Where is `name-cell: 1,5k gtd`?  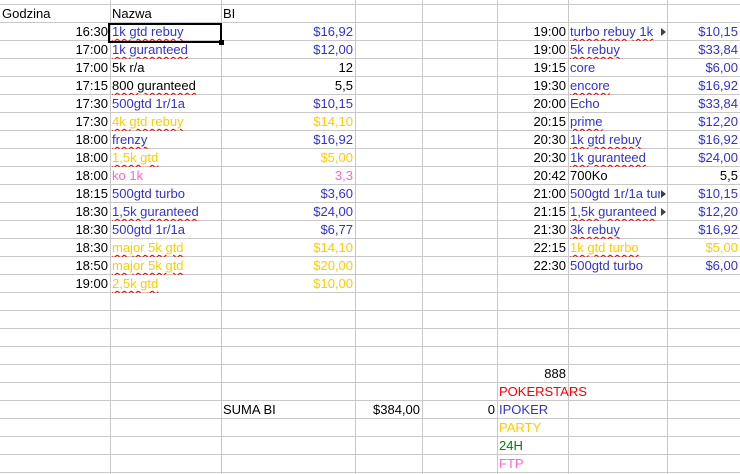
name-cell: 1,5k gtd is located at coordinates (165, 158).